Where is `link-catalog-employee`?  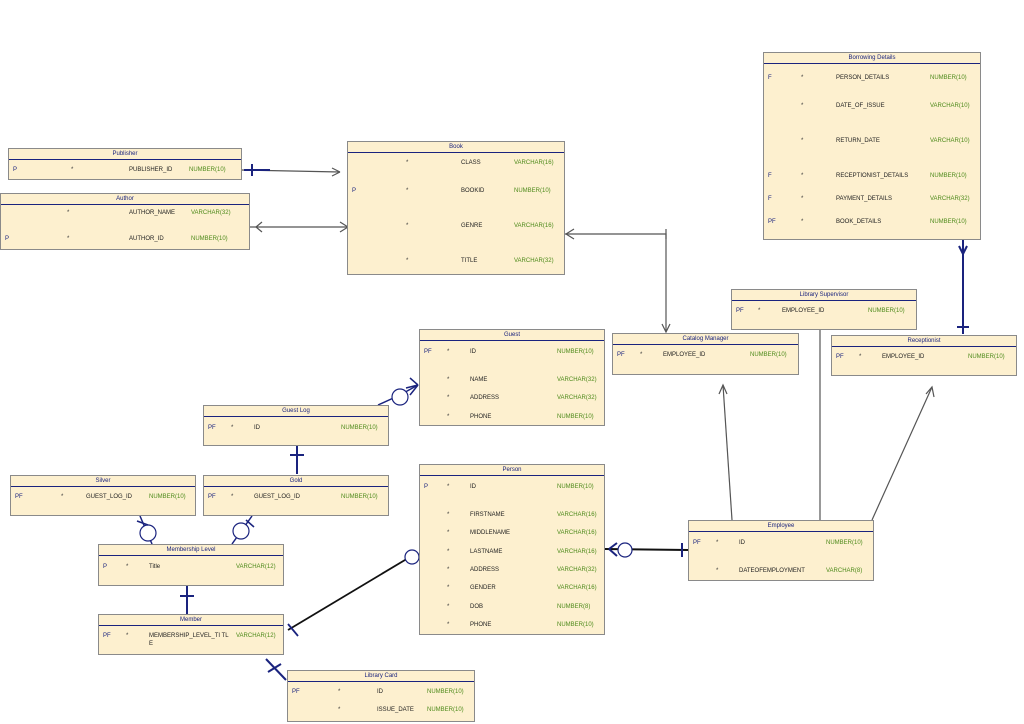
link-catalog-employee is located at coordinates (727, 452).